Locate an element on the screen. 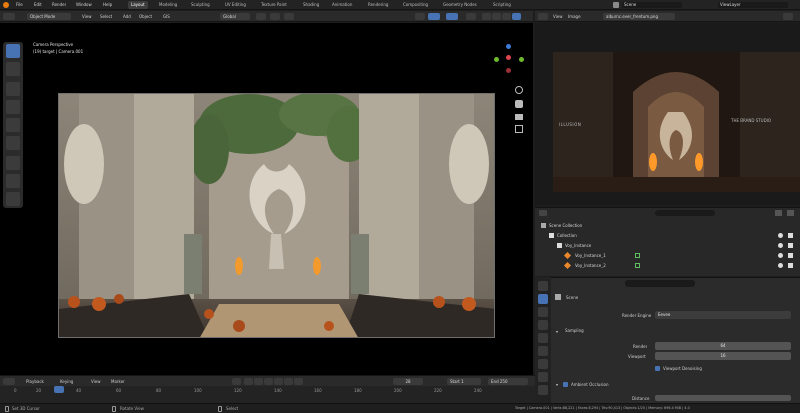 This screenshot has height=413, width=800. transform-orientation-selector: Global is located at coordinates (235, 16).